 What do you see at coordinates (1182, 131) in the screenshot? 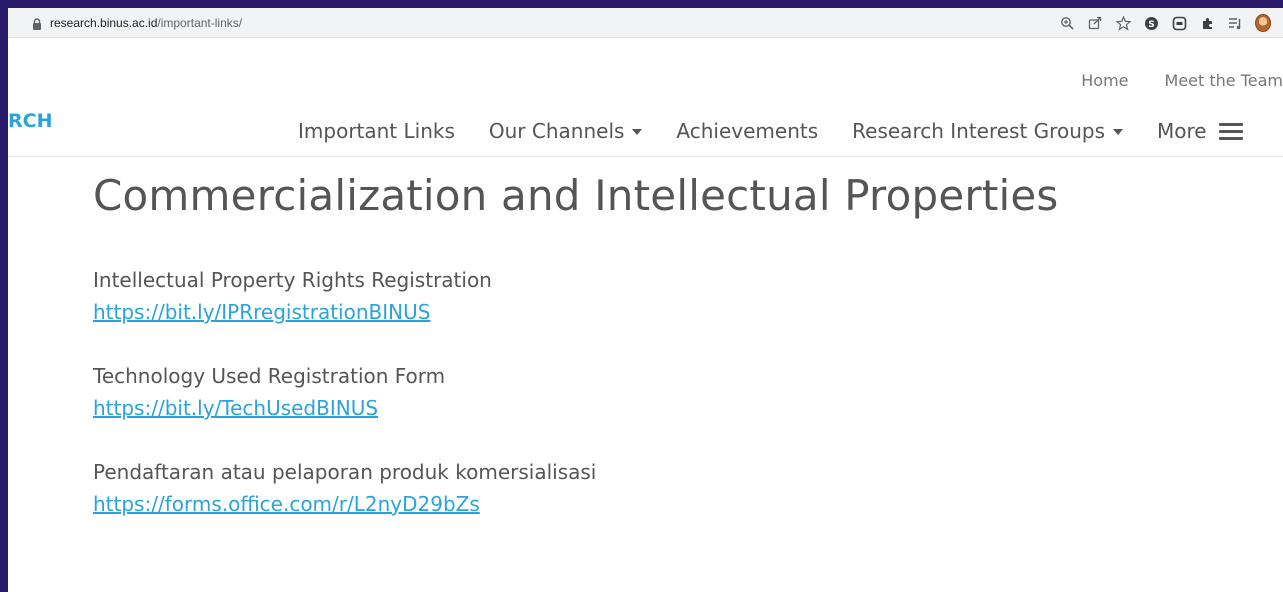
I see `nav-label: More` at bounding box center [1182, 131].